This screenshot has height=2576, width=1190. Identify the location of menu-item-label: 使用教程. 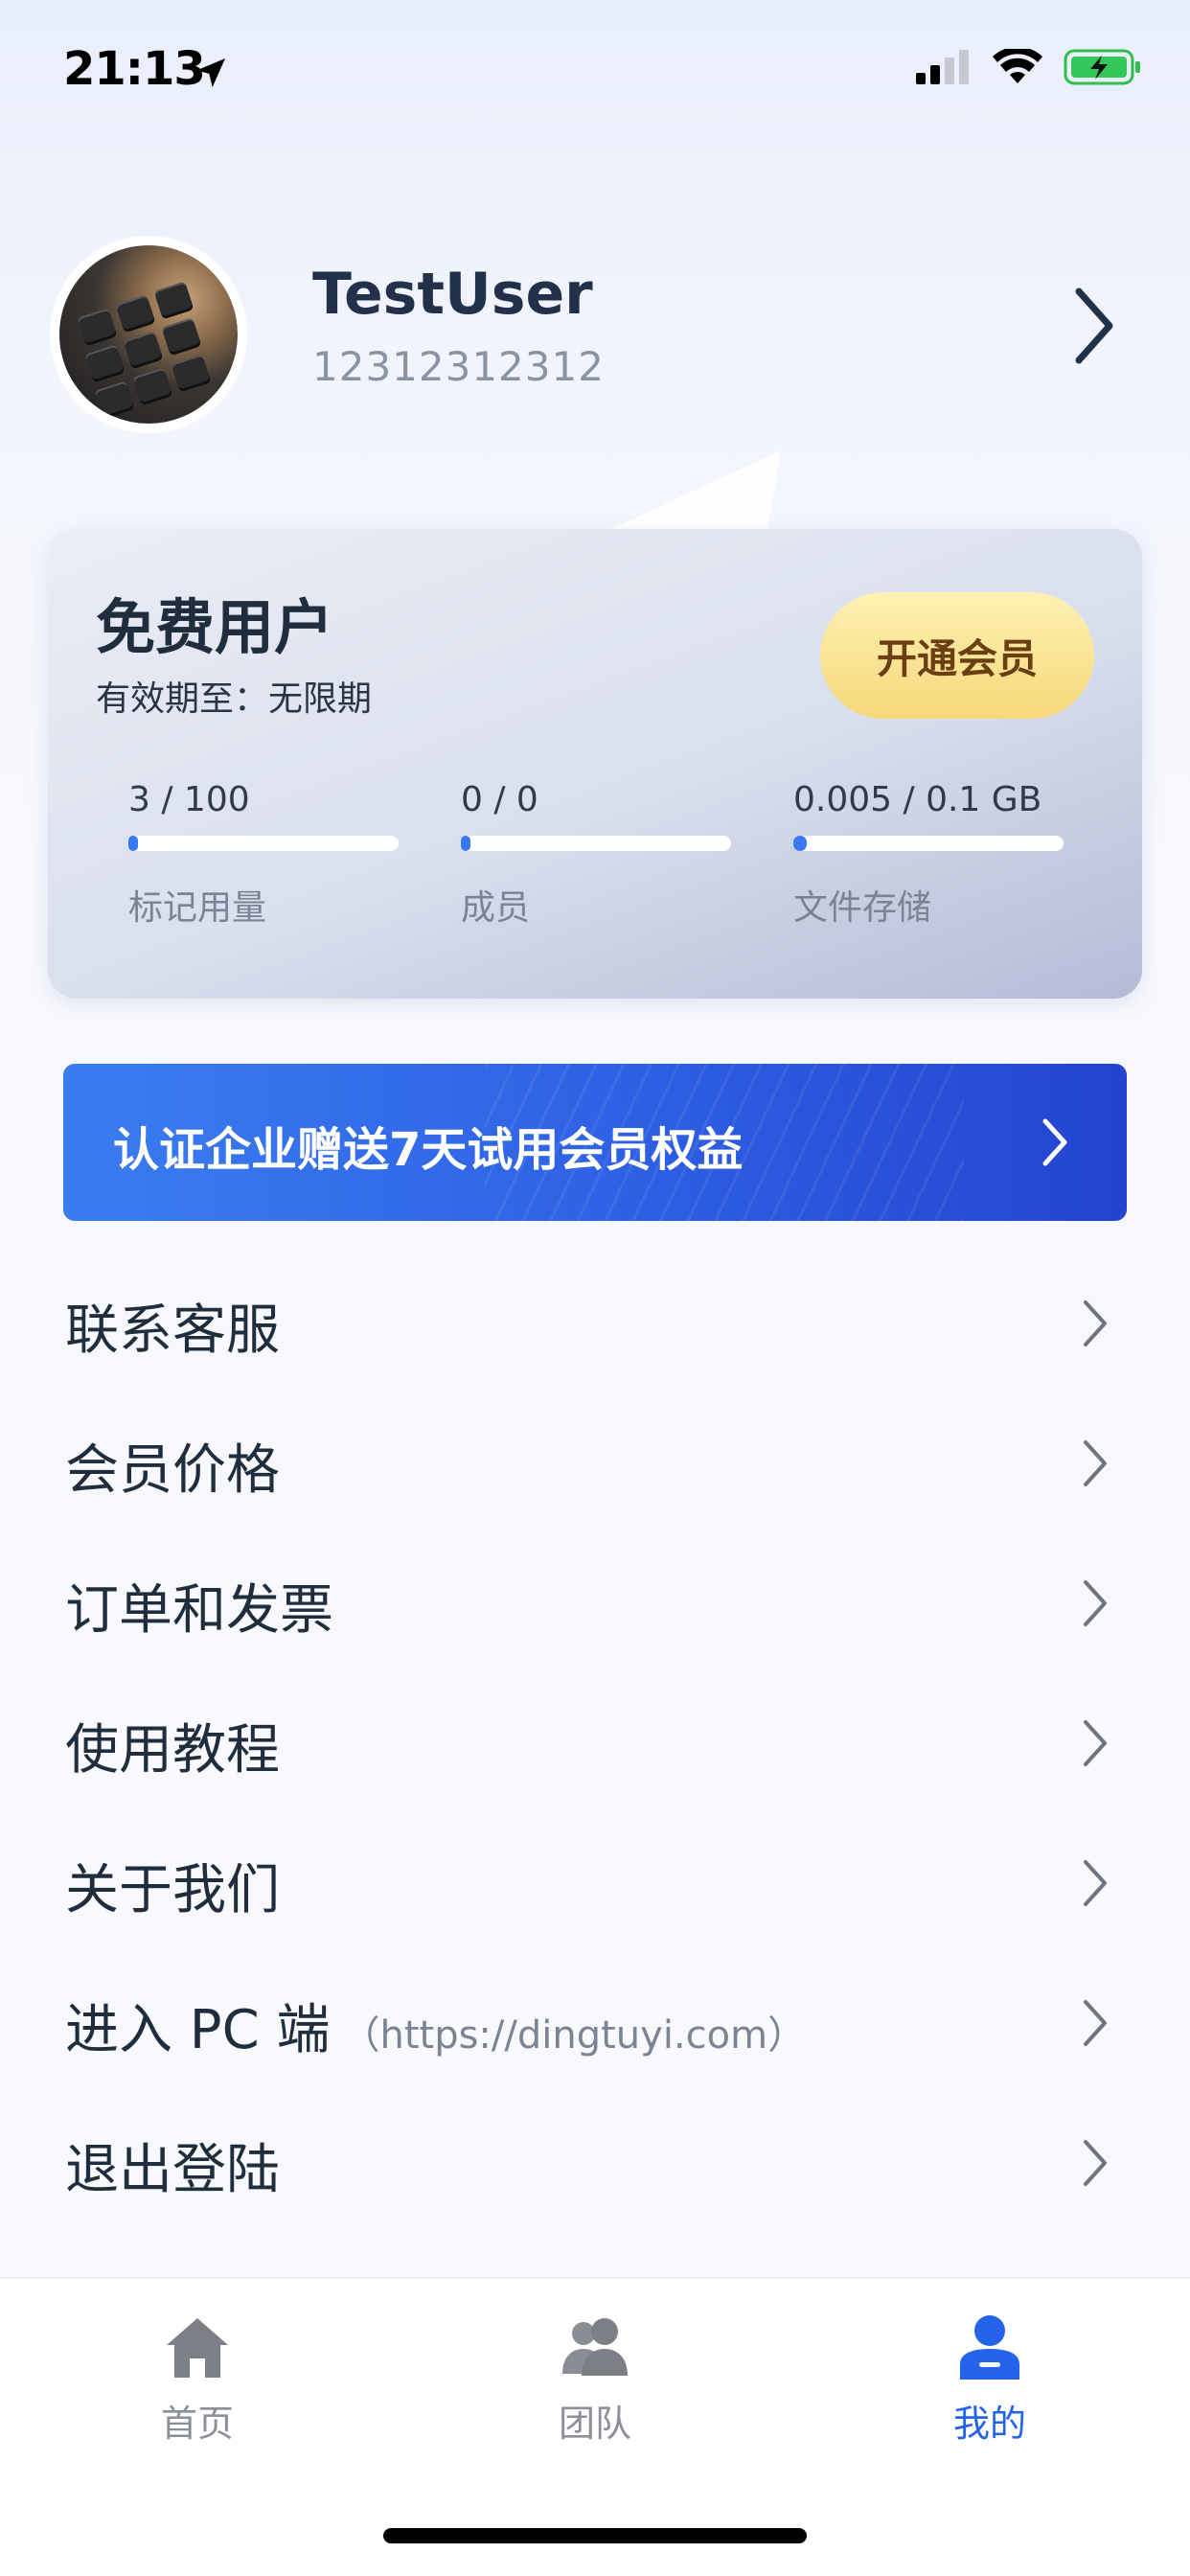
(172, 1750).